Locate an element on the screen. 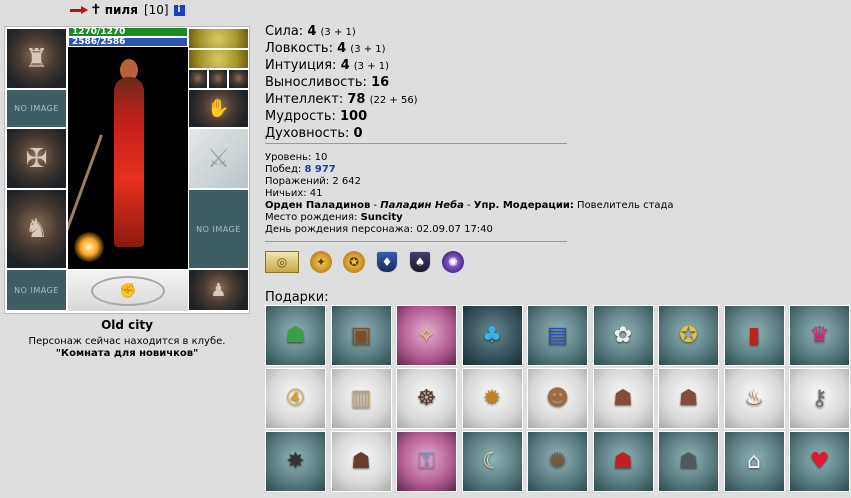  gift-item: ✸ is located at coordinates (295, 461).